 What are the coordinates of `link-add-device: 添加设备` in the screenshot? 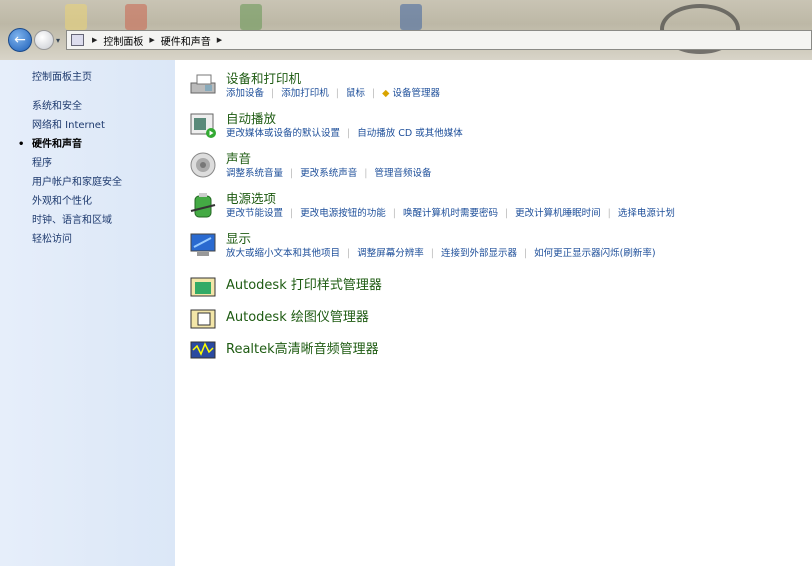 It's located at (245, 93).